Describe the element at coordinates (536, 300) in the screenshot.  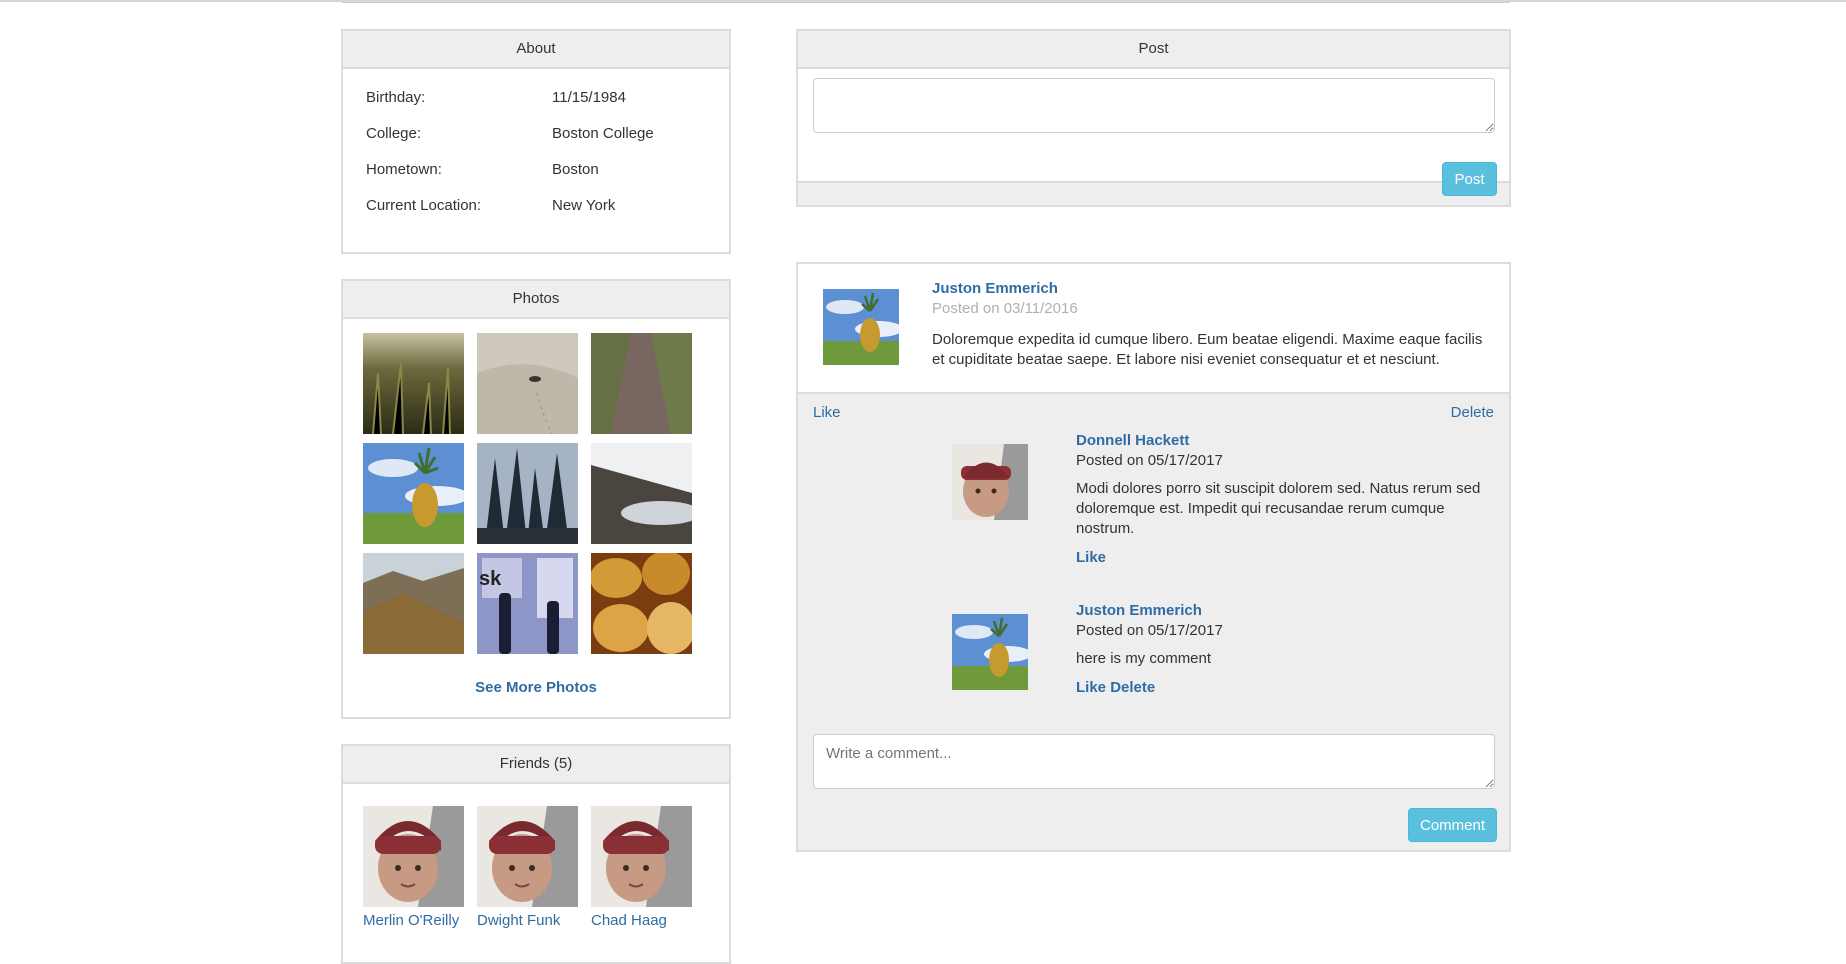
I see `photos-title: Photos` at that location.